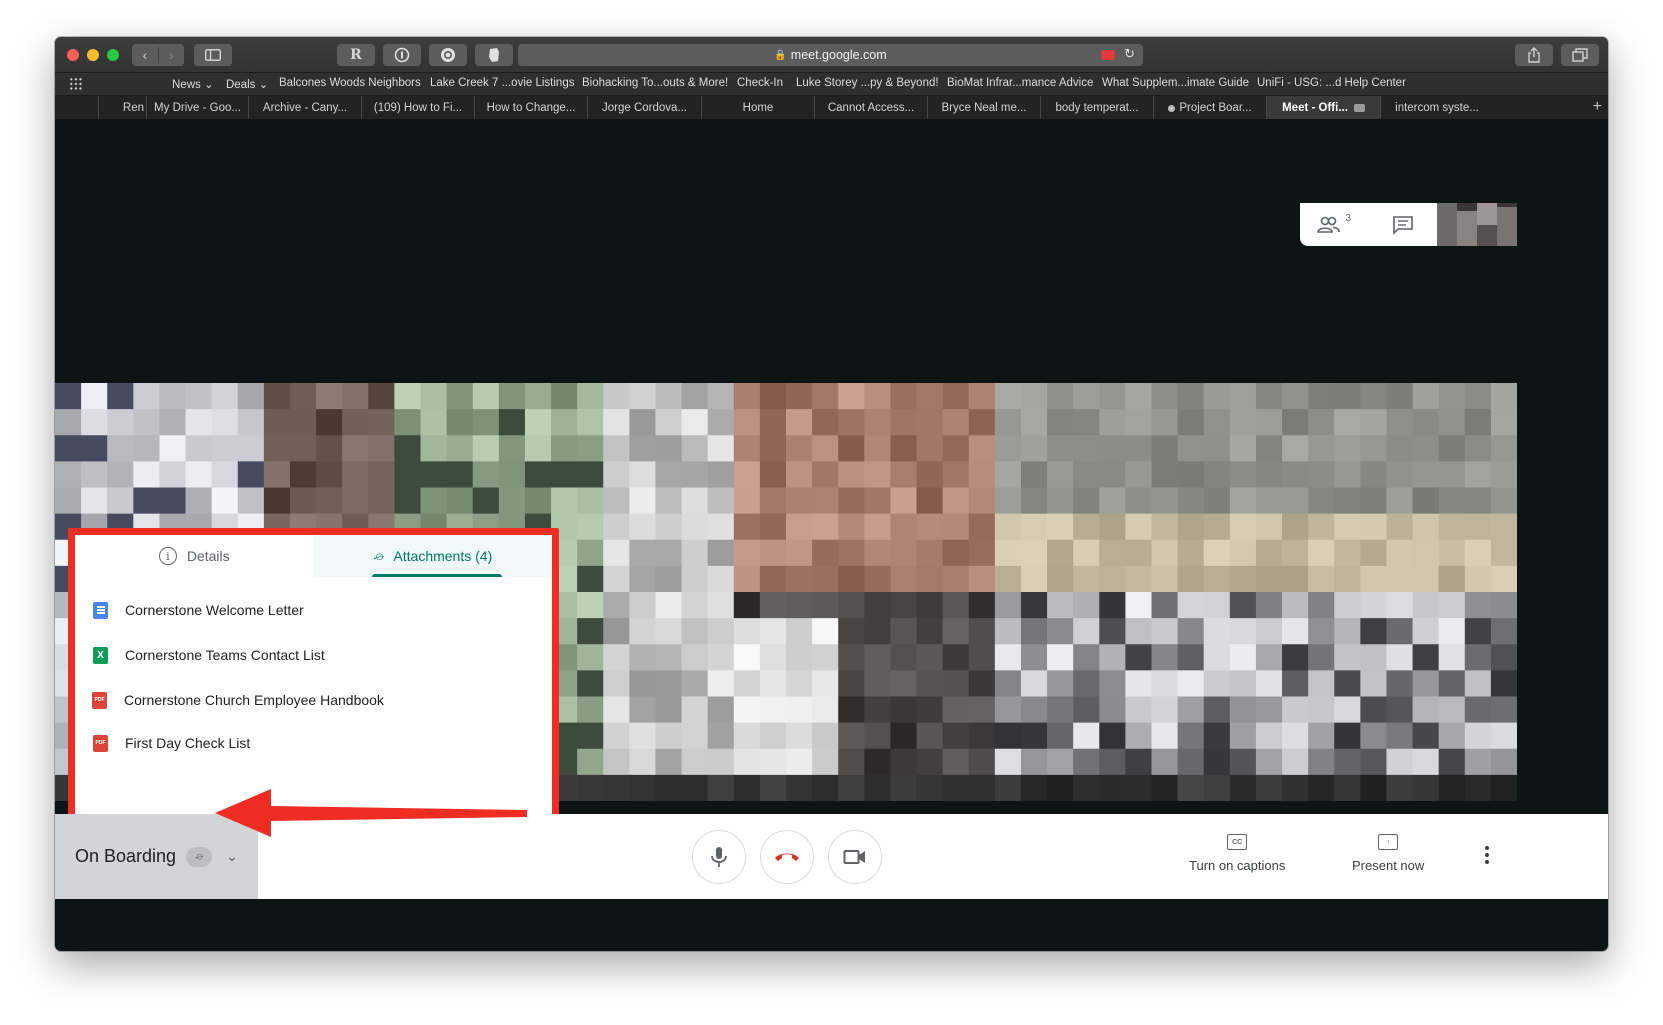 The width and height of the screenshot is (1663, 1025). Describe the element at coordinates (193, 84) in the screenshot. I see `bookmark-news: News ⌄` at that location.